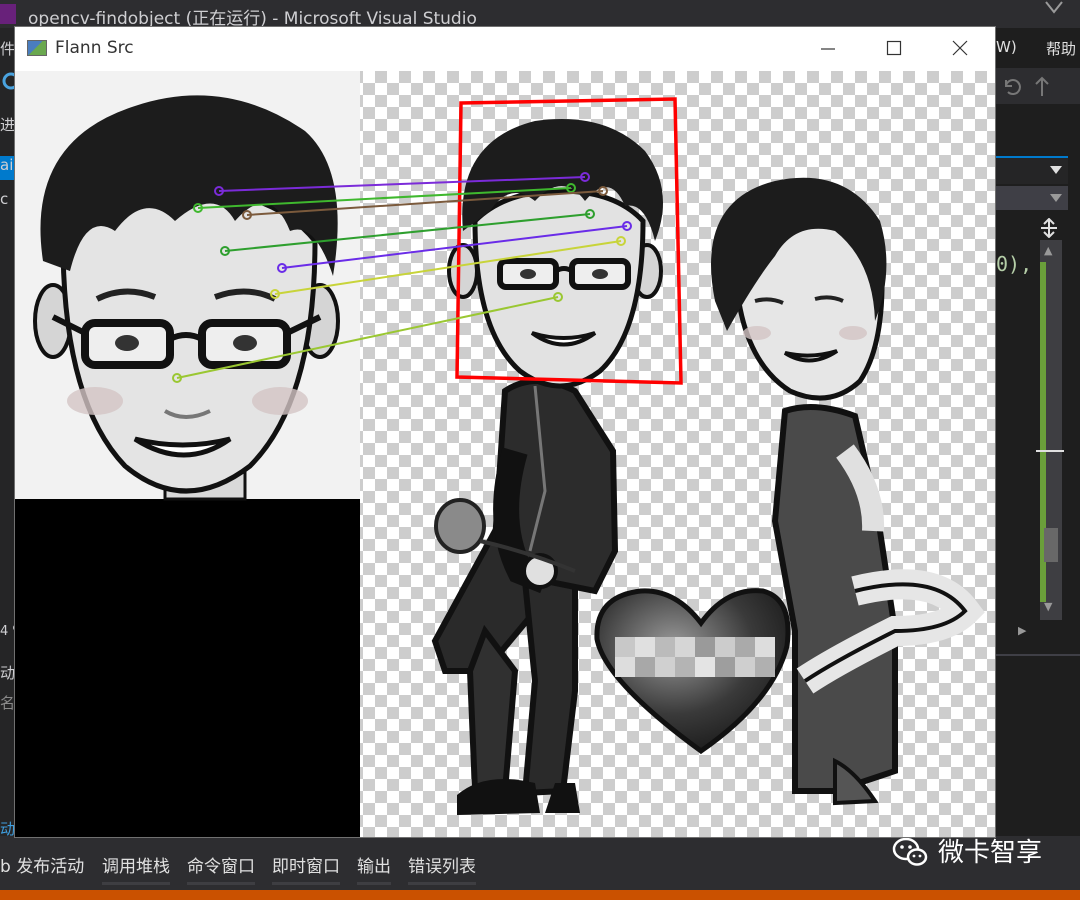 The width and height of the screenshot is (1080, 900). What do you see at coordinates (960, 48) in the screenshot?
I see `close-icon` at bounding box center [960, 48].